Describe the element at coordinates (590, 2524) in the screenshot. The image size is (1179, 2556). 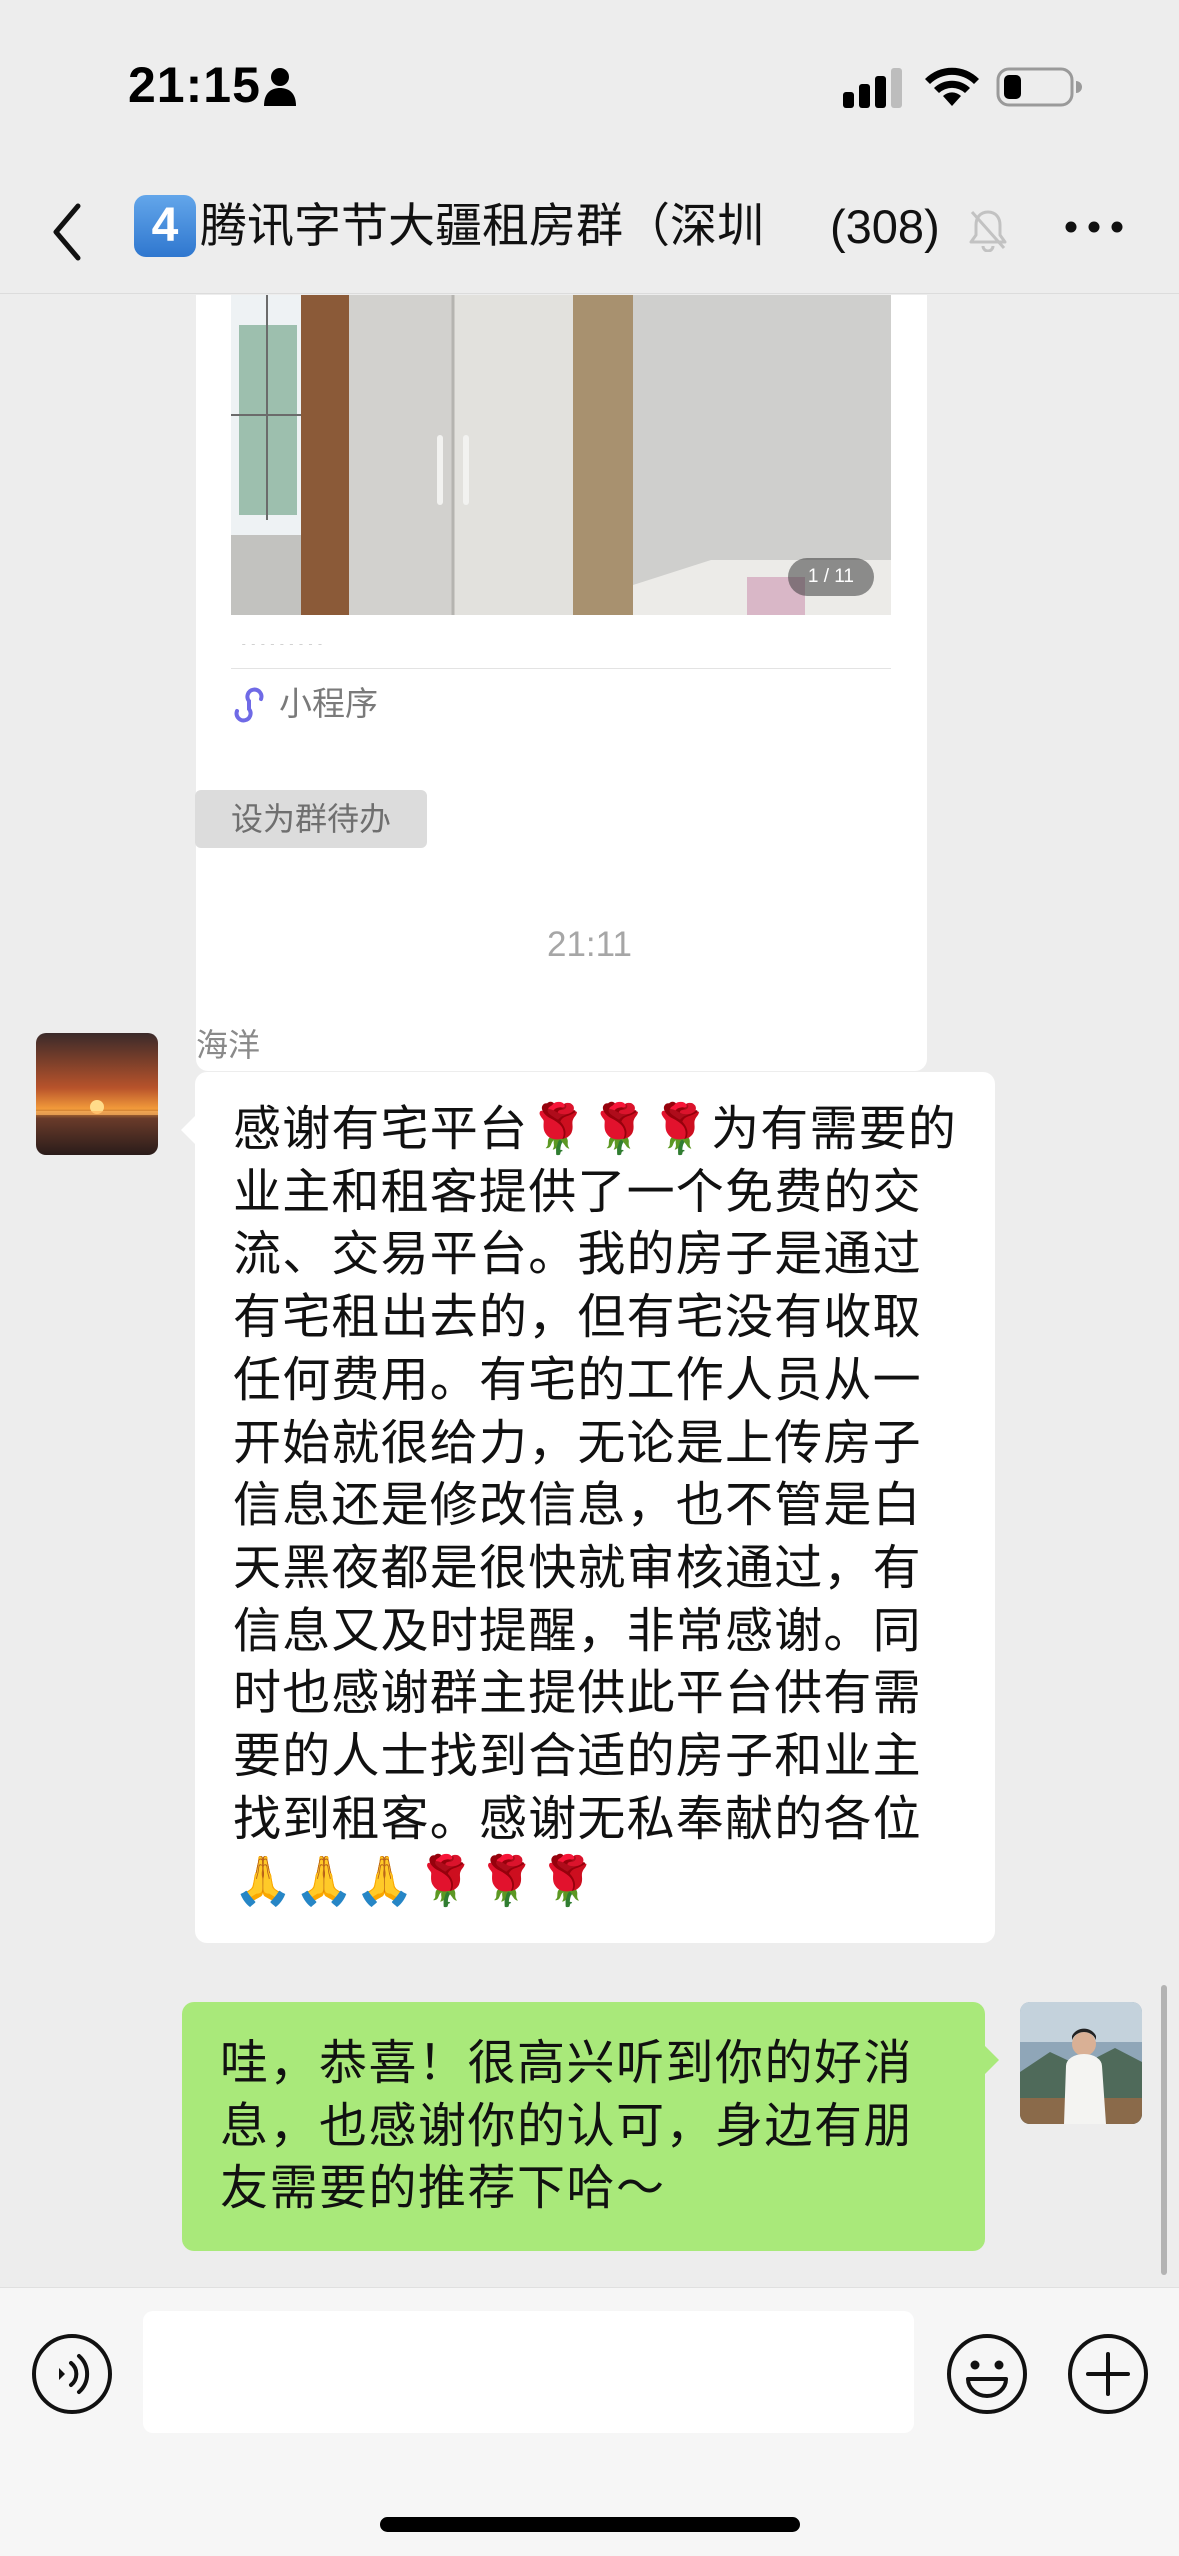
I see `home-indicator` at that location.